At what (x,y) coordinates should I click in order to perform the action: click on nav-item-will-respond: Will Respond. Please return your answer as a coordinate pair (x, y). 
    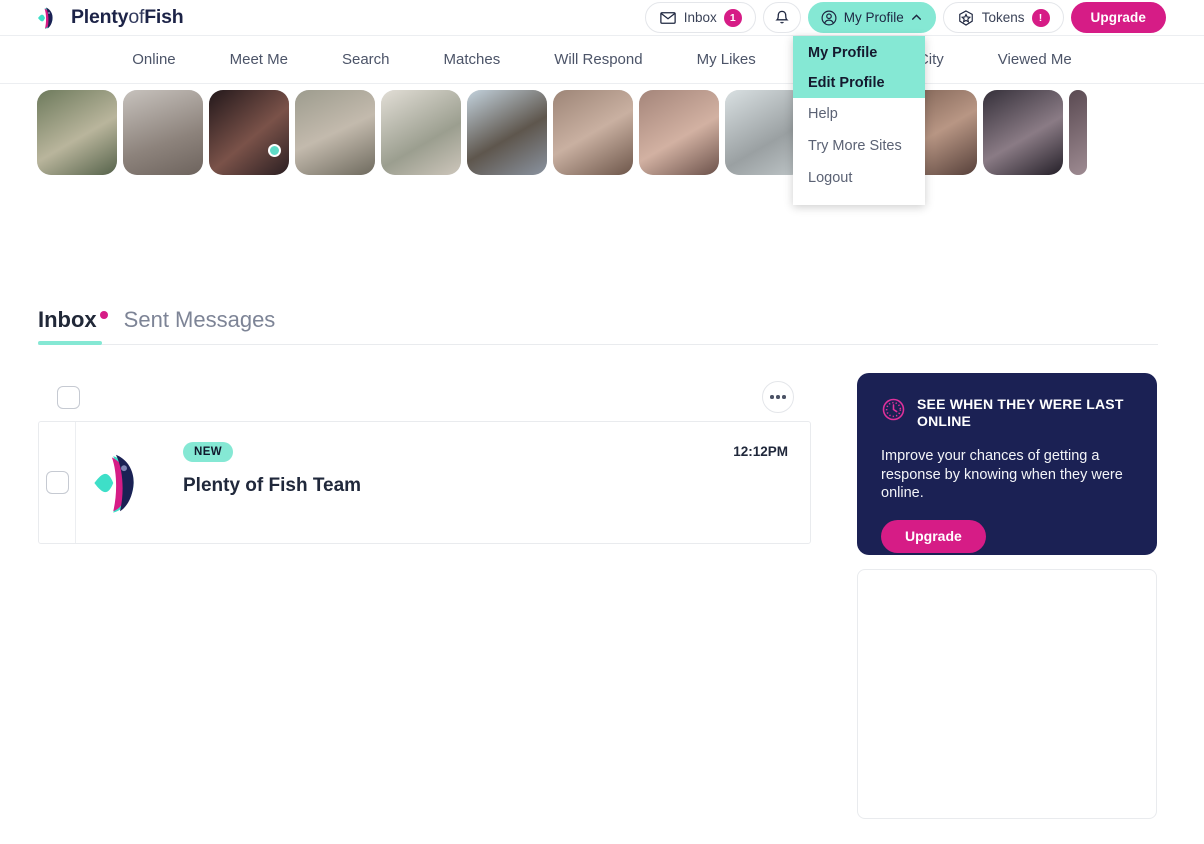
    Looking at the image, I should click on (598, 59).